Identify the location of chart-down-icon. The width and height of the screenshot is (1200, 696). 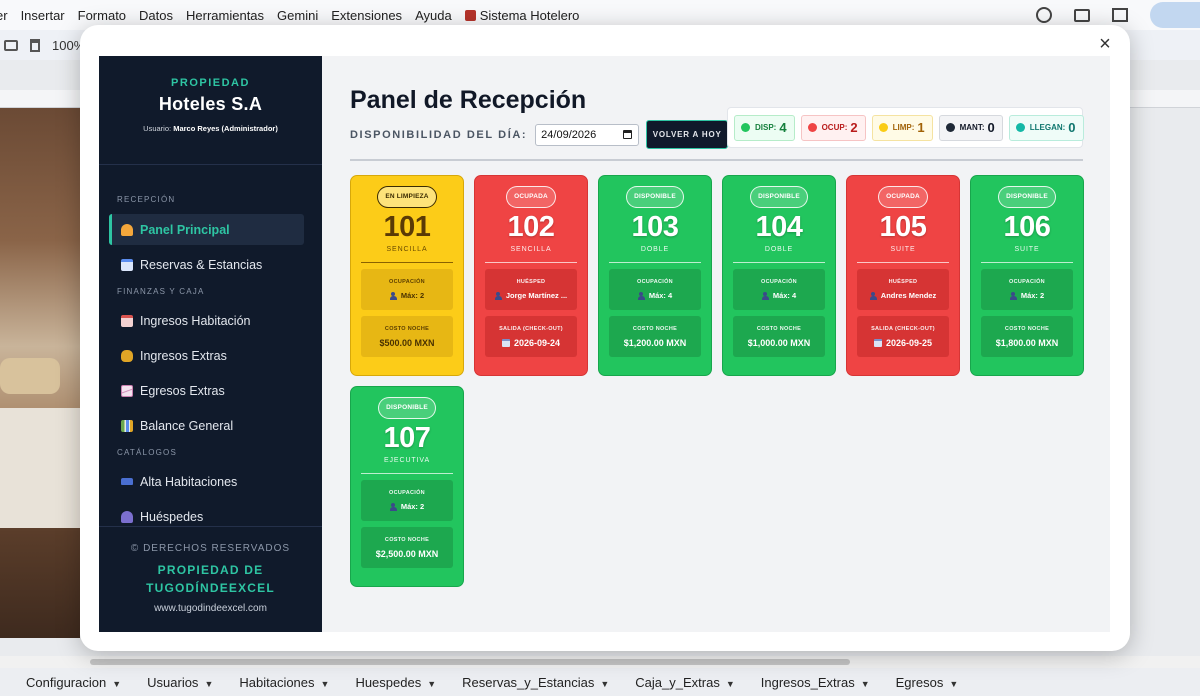
(127, 390).